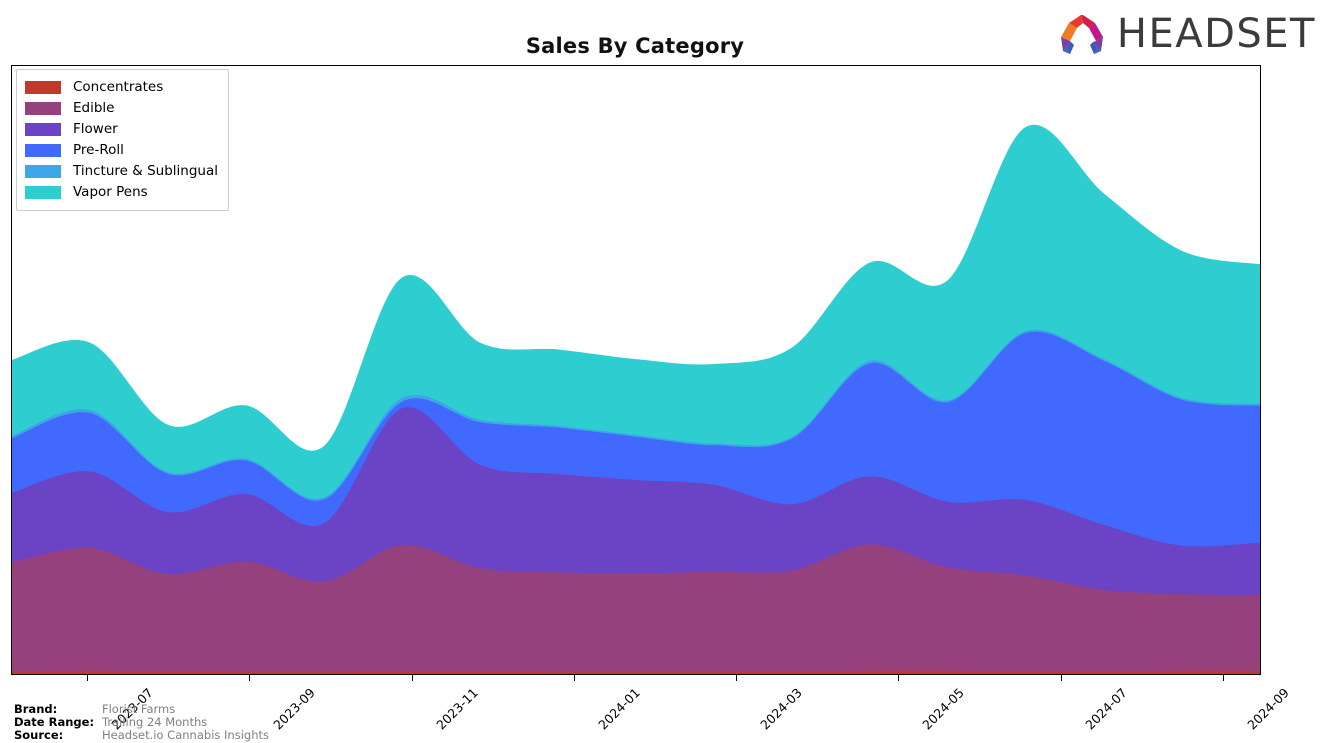 Image resolution: width=1324 pixels, height=743 pixels. Describe the element at coordinates (121, 108) in the screenshot. I see `legend-item-edible: Edible` at that location.